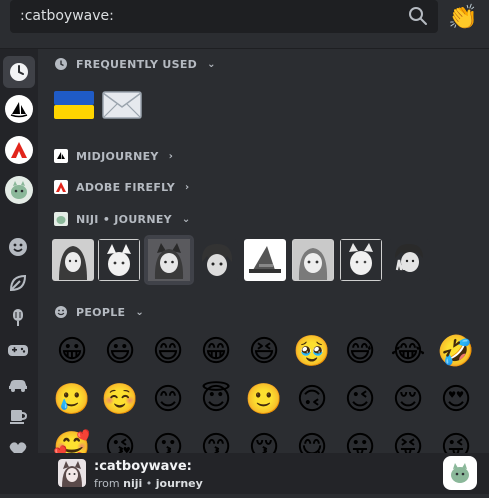  Describe the element at coordinates (67, 16) in the screenshot. I see `search-query: :catboywave:` at that location.